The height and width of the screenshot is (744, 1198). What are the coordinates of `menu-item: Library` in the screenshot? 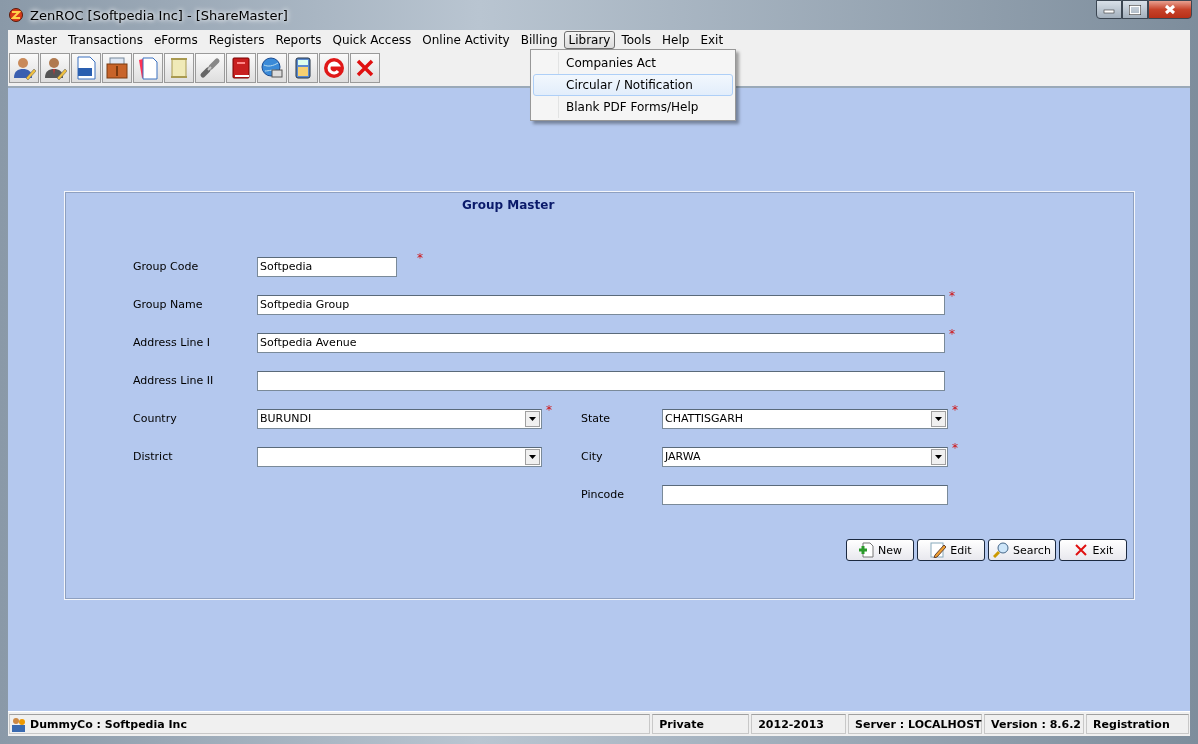 It's located at (589, 40).